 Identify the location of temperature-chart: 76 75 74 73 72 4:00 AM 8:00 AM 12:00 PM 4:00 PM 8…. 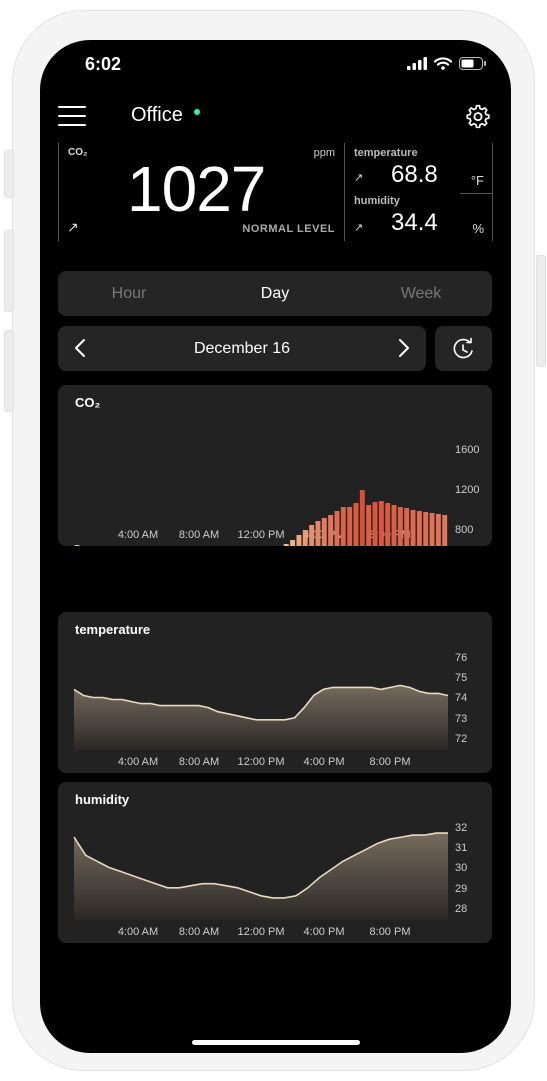
(270, 710).